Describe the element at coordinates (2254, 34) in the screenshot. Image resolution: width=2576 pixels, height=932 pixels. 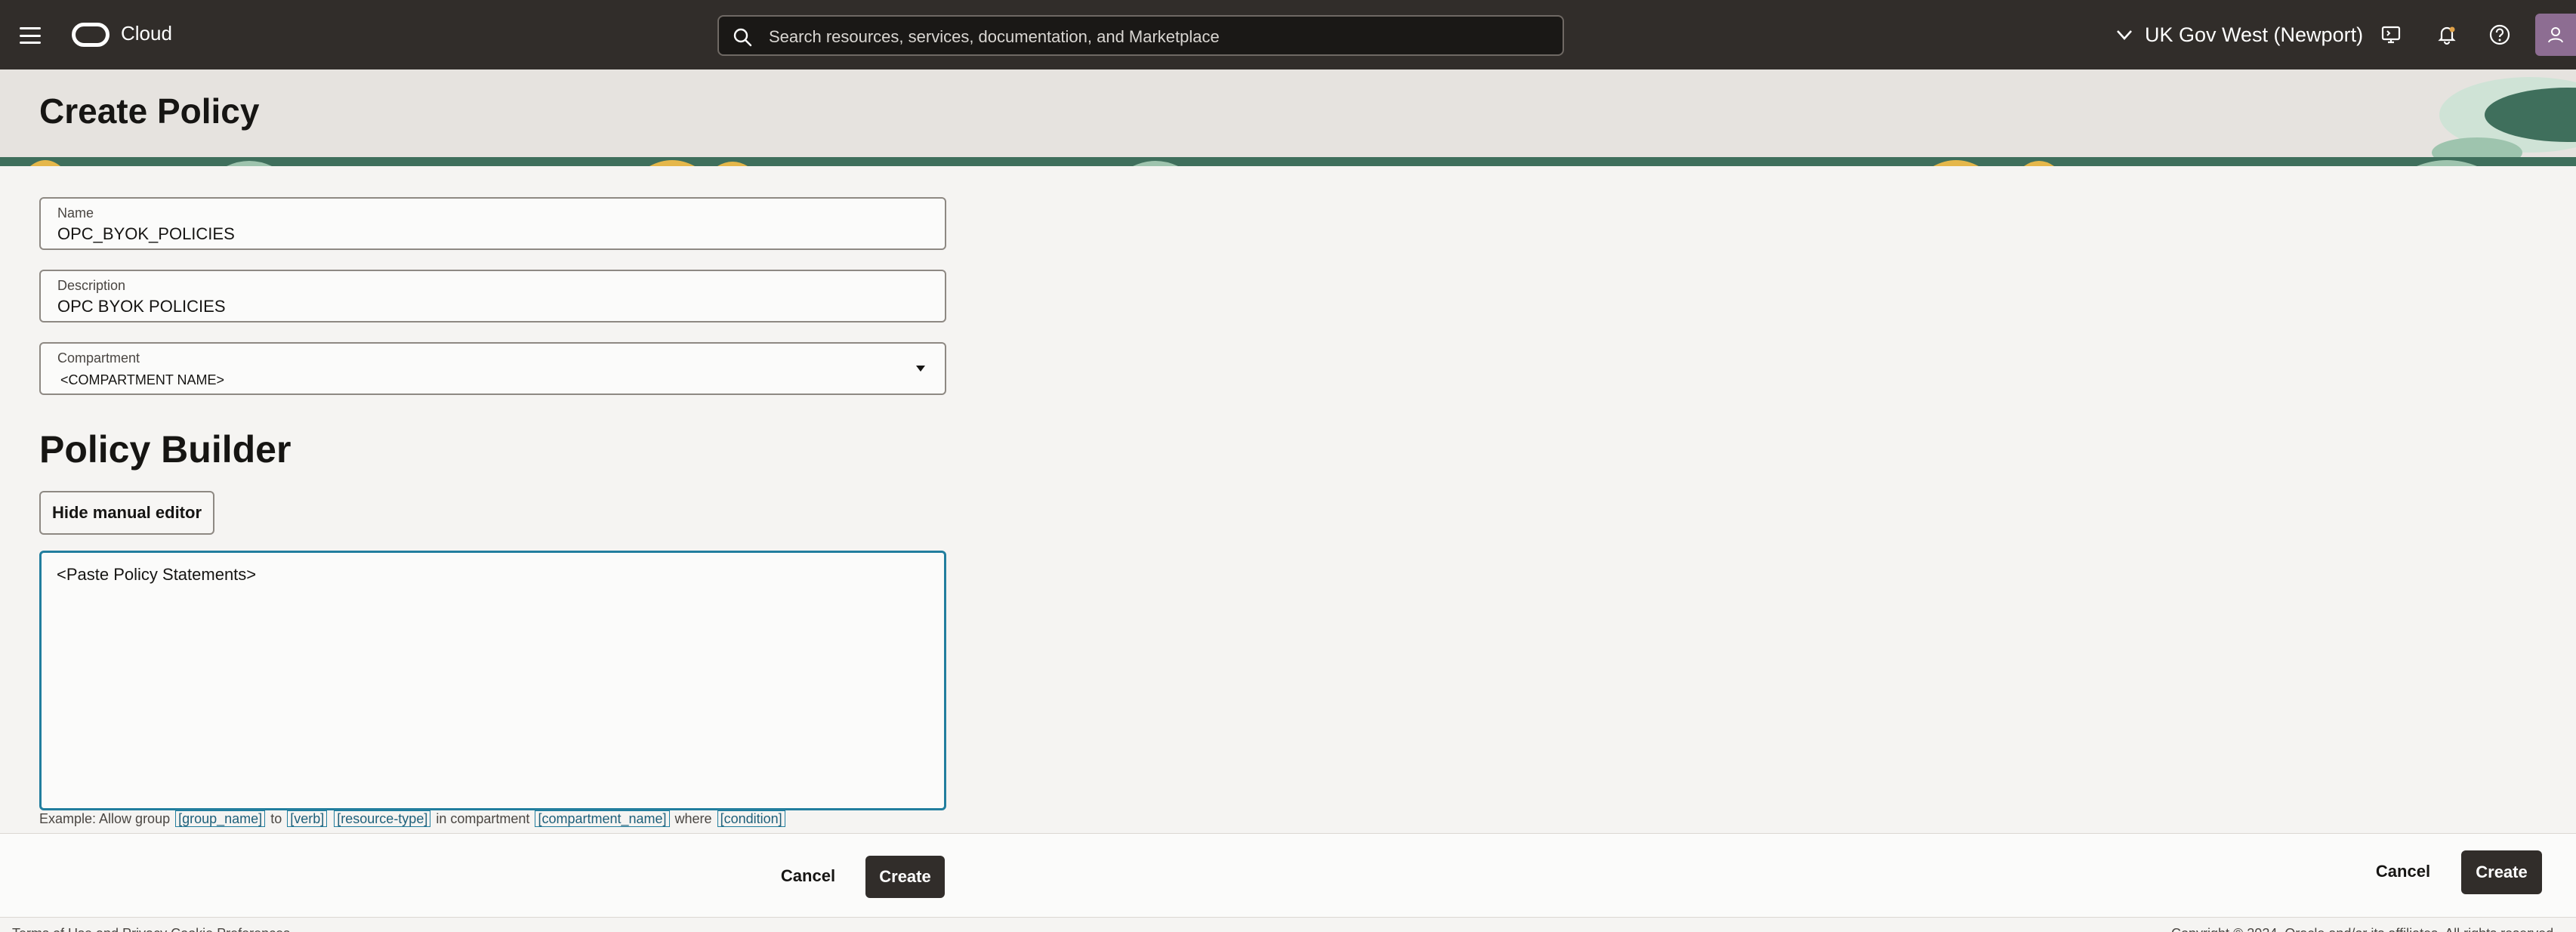
I see `region-label: UK Gov West (Newport)` at that location.